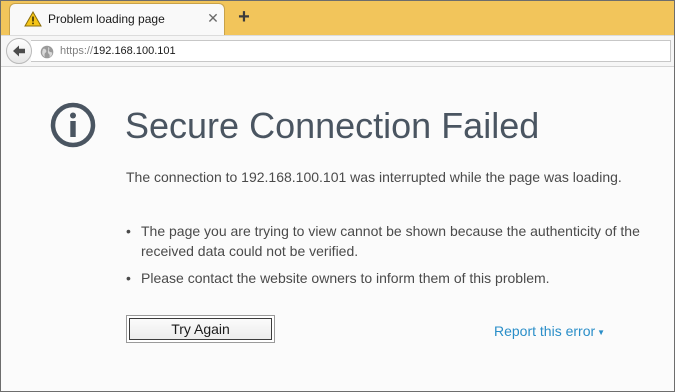 This screenshot has width=675, height=392. What do you see at coordinates (244, 17) in the screenshot?
I see `new-tab-button: +` at bounding box center [244, 17].